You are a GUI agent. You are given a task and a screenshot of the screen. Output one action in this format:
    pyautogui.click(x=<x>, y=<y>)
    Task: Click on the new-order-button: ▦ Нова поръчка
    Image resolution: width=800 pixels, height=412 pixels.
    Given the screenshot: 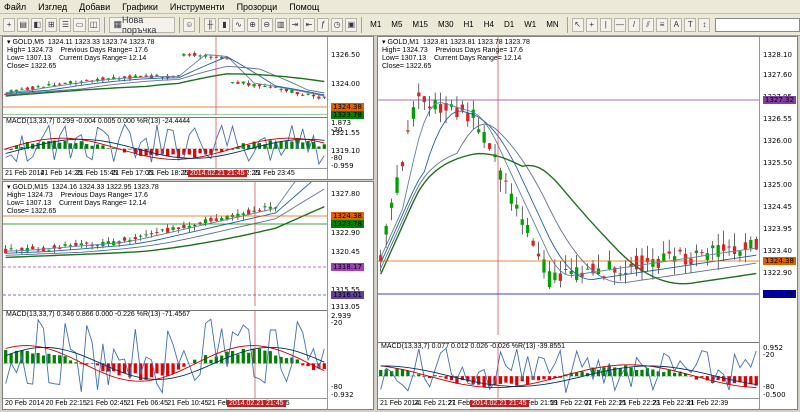 What is the action you would take?
    pyautogui.click(x=141, y=24)
    